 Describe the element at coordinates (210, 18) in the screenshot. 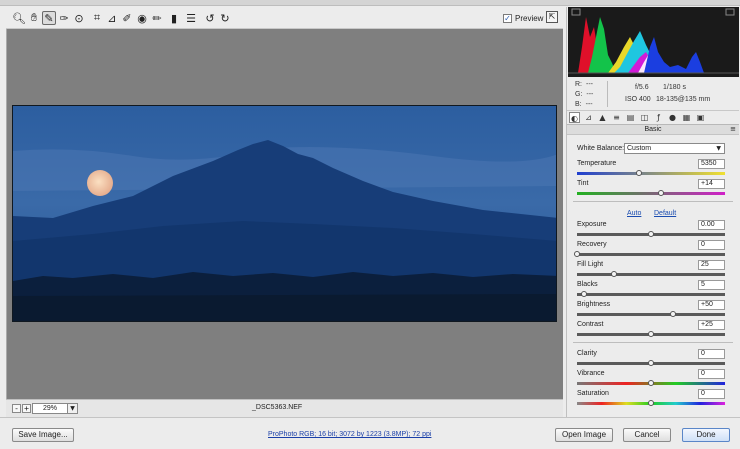

I see `rotate-ccw-tool-icon: ↺` at that location.